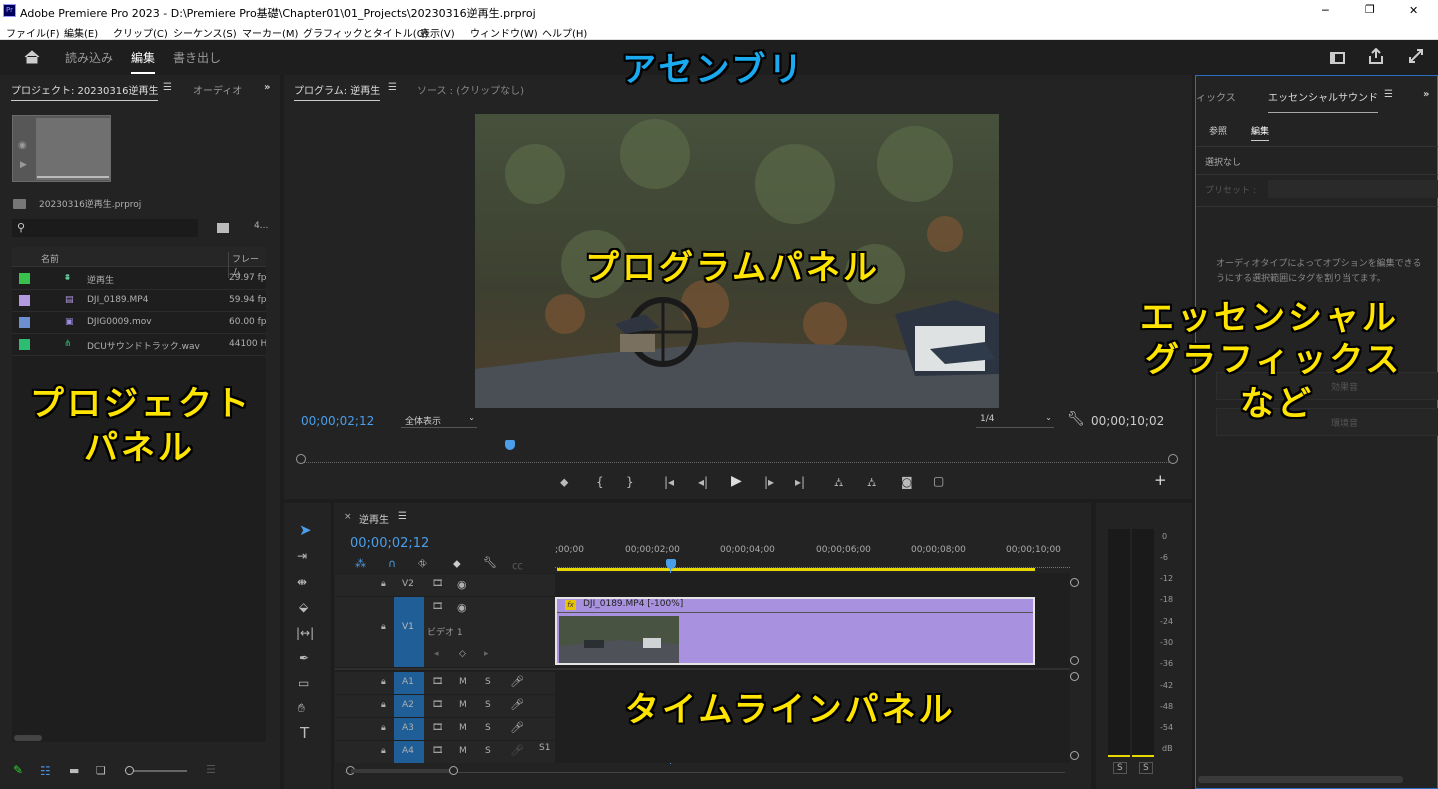  What do you see at coordinates (1160, 480) in the screenshot?
I see `add-button-icon: +` at bounding box center [1160, 480].